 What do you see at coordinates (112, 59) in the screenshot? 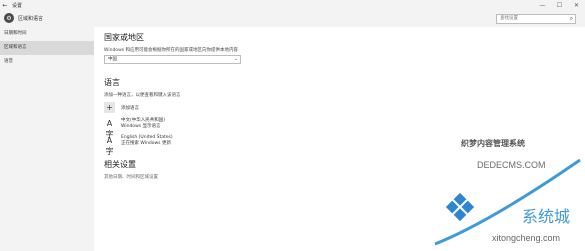
I see `country-value: 中国` at bounding box center [112, 59].